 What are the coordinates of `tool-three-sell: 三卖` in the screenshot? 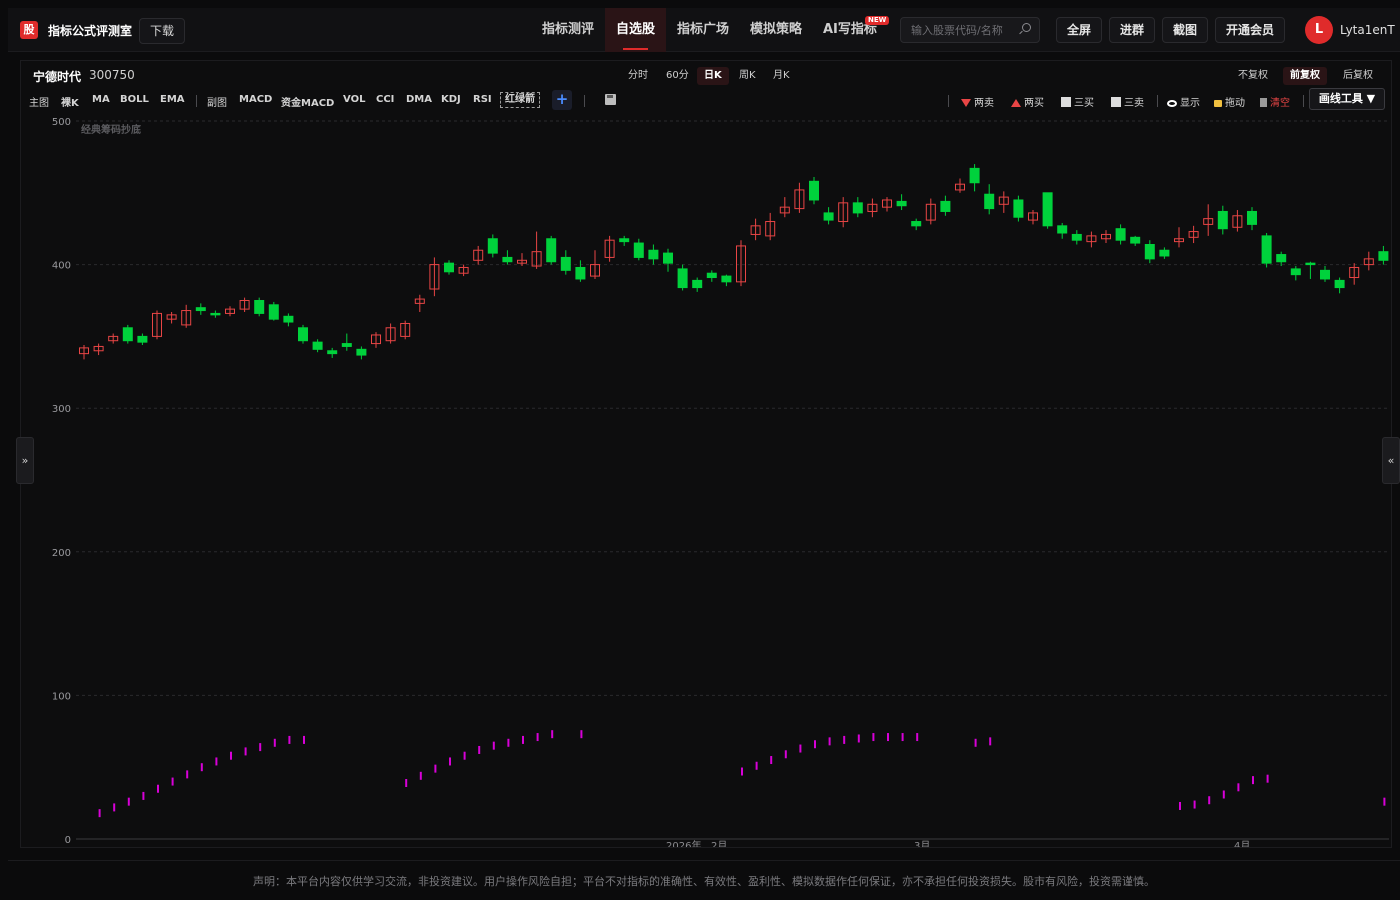 It's located at (1127, 101).